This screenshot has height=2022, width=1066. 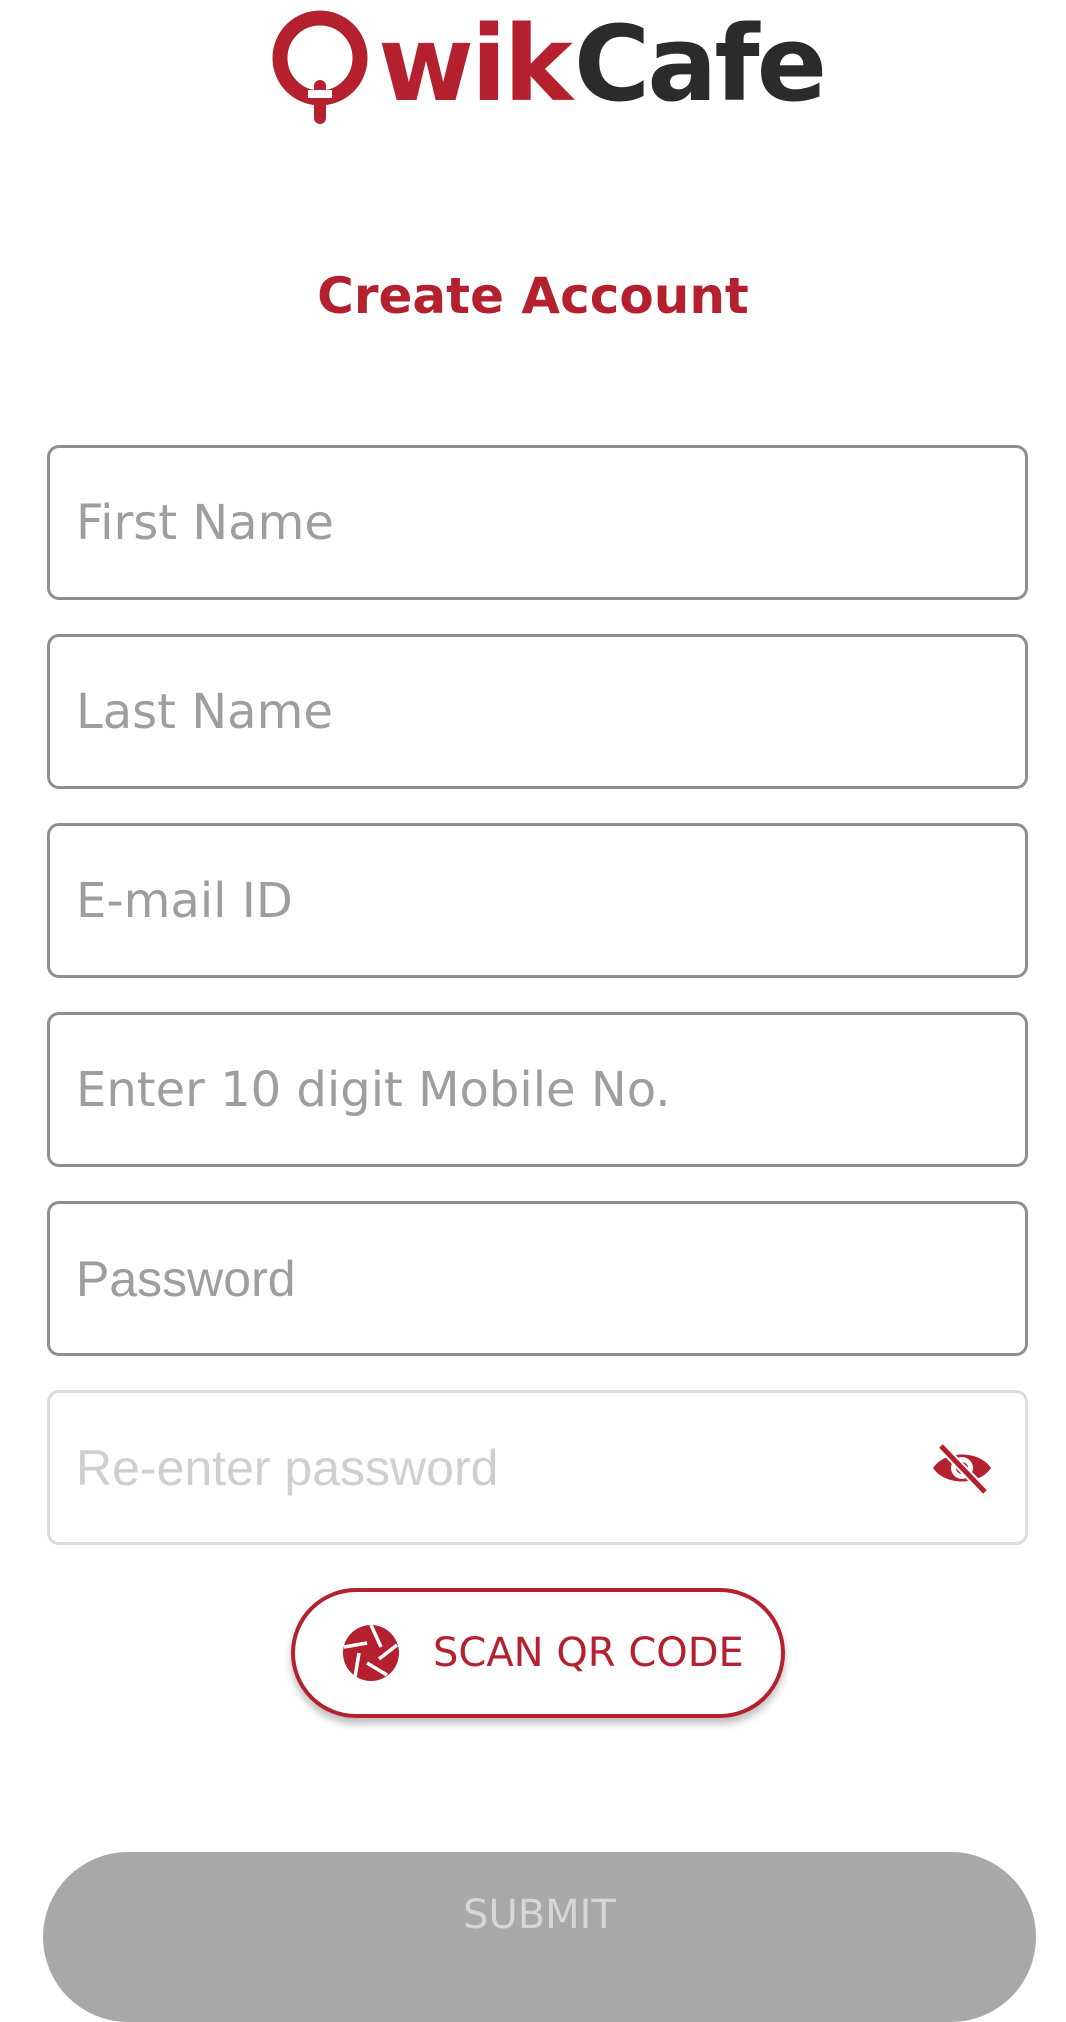 What do you see at coordinates (475, 64) in the screenshot?
I see `logo-text-wik: wik` at bounding box center [475, 64].